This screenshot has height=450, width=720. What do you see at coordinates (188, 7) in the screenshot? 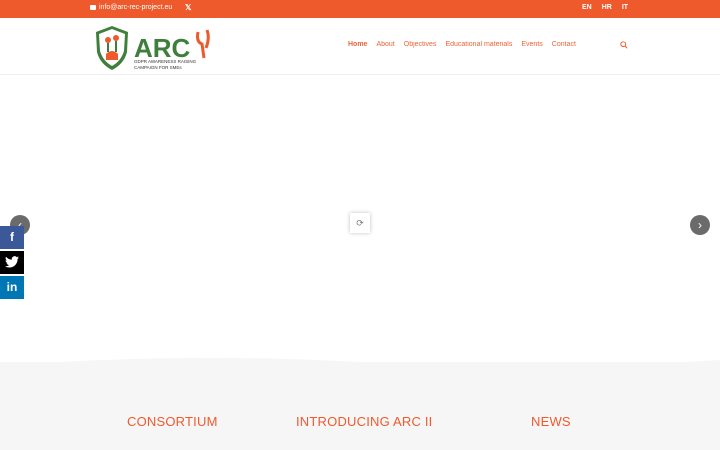
I see `x-social-icon: 𝕏` at bounding box center [188, 7].